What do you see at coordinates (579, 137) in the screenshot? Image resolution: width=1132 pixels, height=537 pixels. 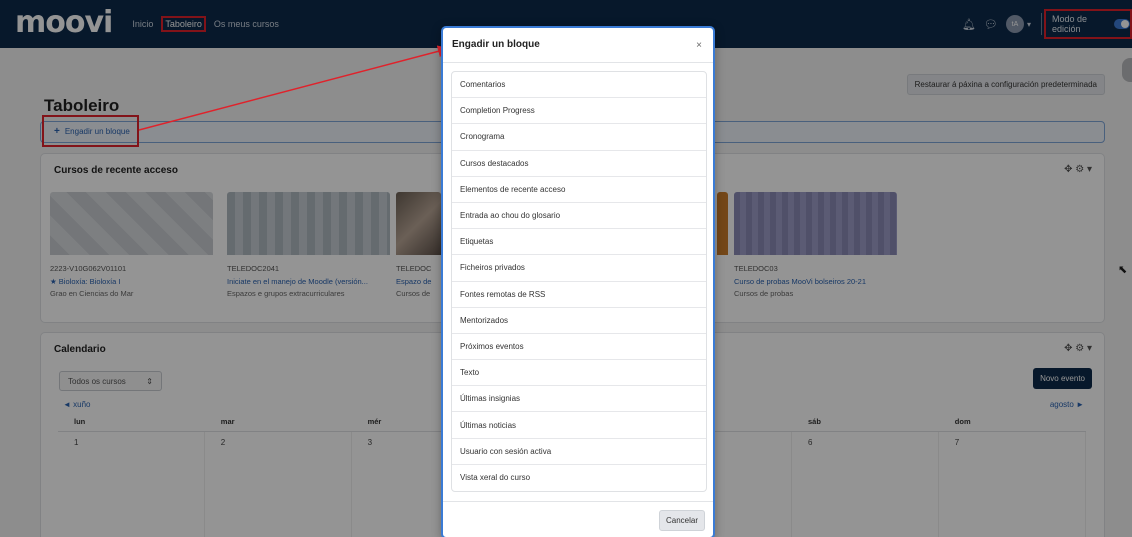 I see `block-option: Cronograma` at bounding box center [579, 137].